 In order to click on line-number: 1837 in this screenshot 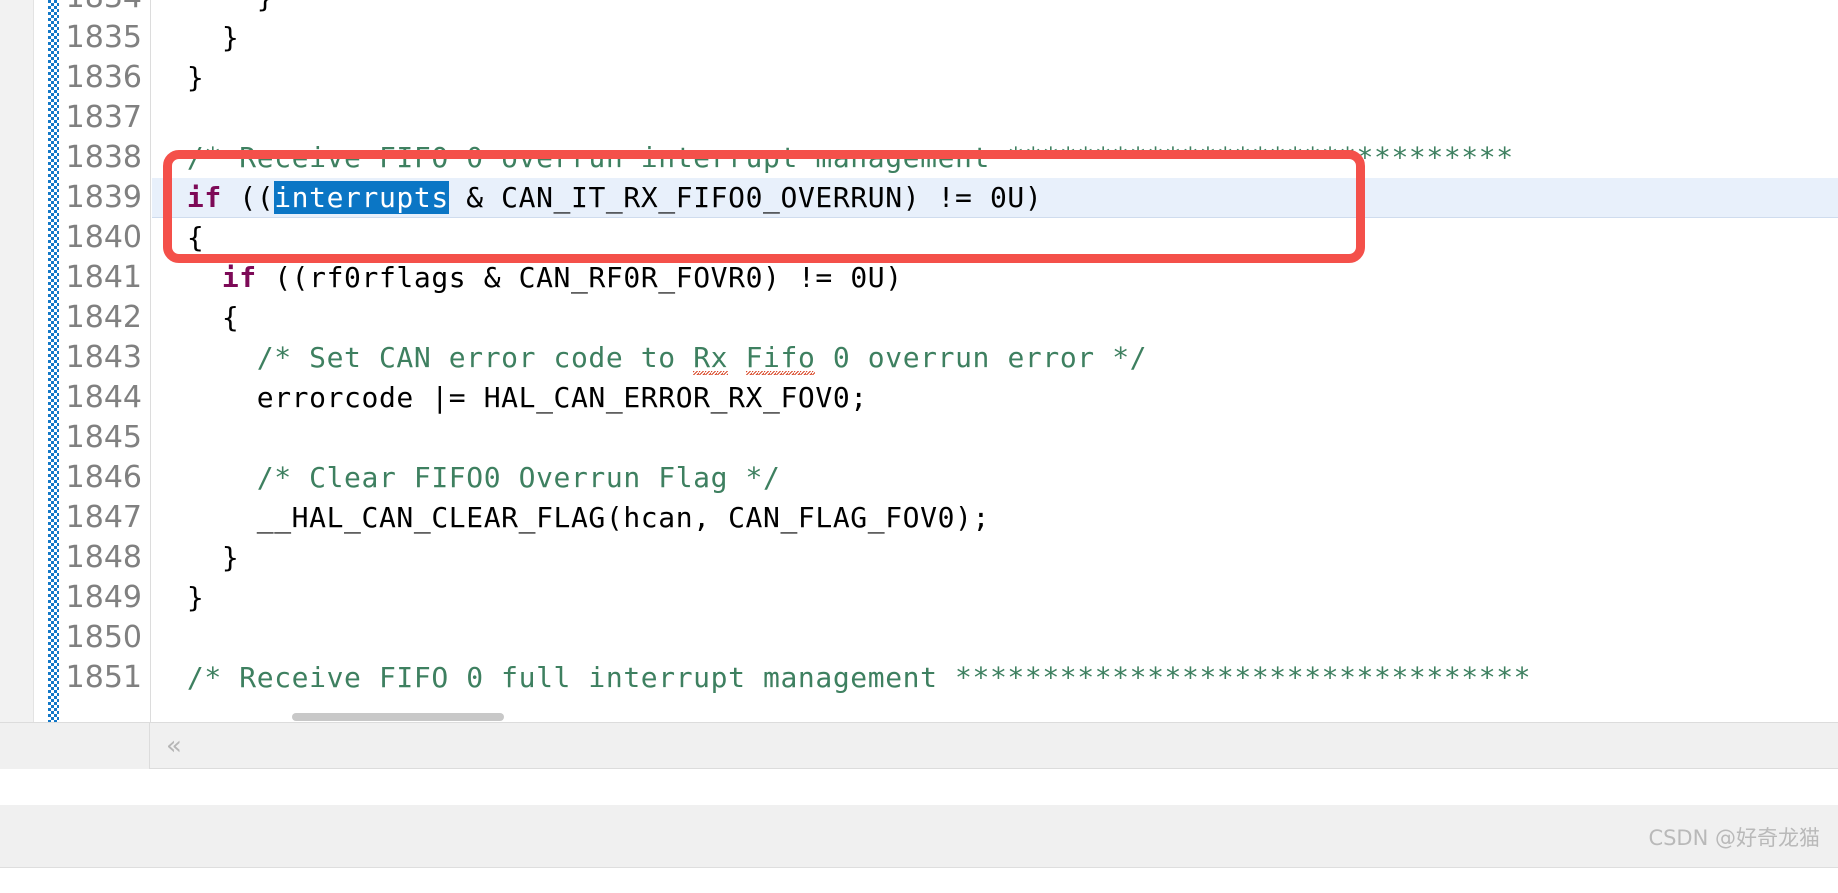, I will do `click(103, 117)`.